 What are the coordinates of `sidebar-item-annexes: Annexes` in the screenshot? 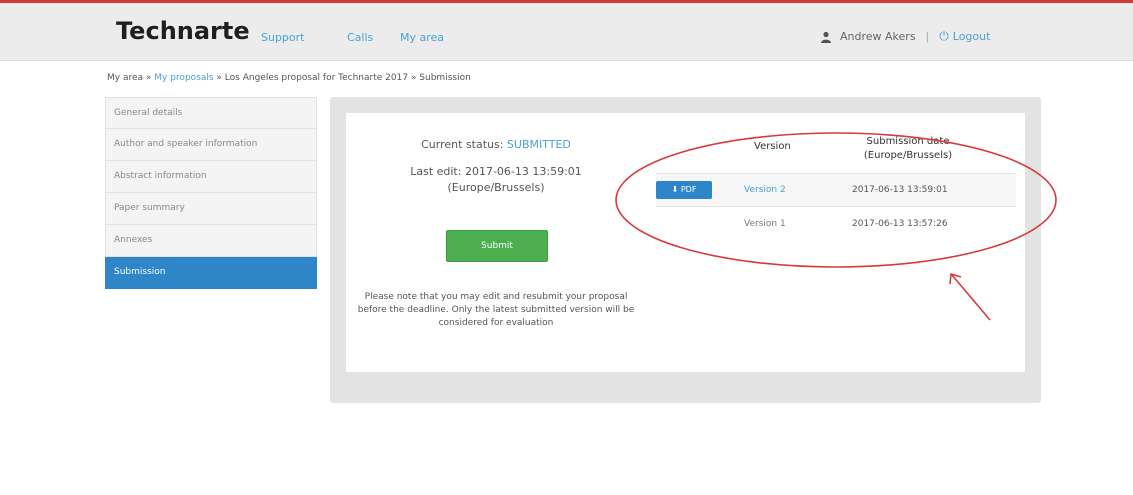 It's located at (211, 241).